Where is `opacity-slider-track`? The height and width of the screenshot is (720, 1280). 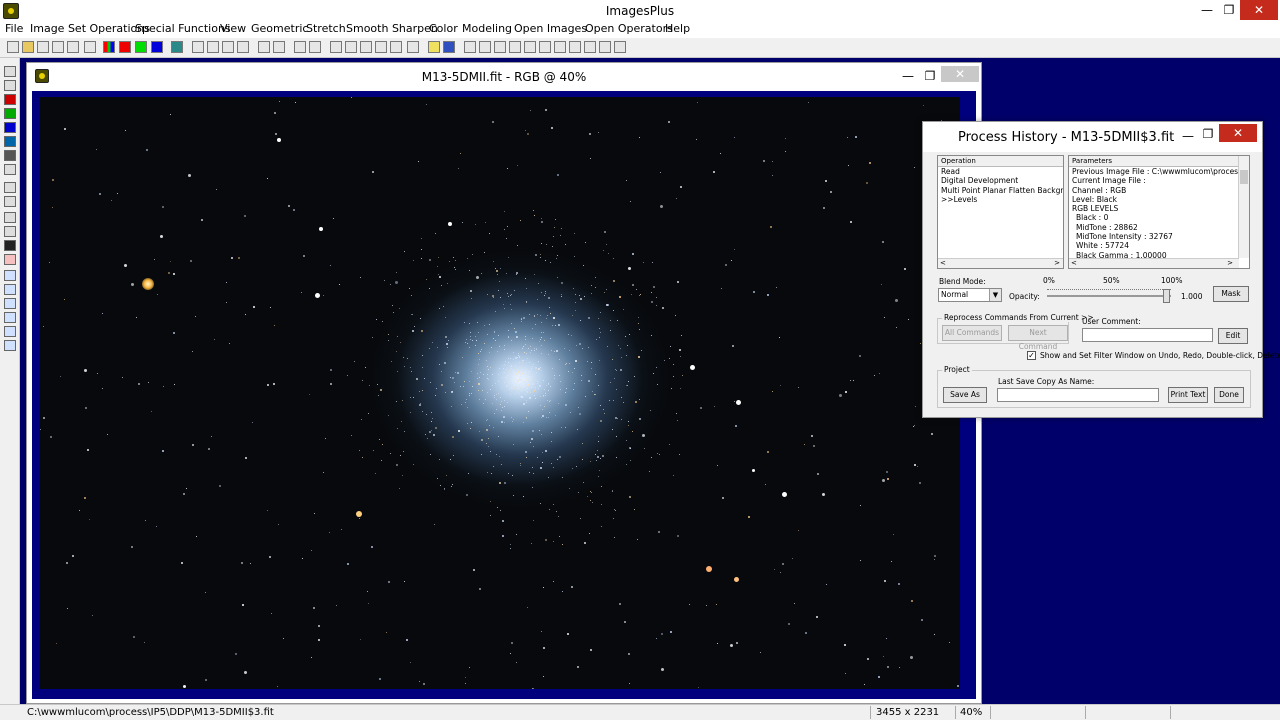 opacity-slider-track is located at coordinates (1109, 296).